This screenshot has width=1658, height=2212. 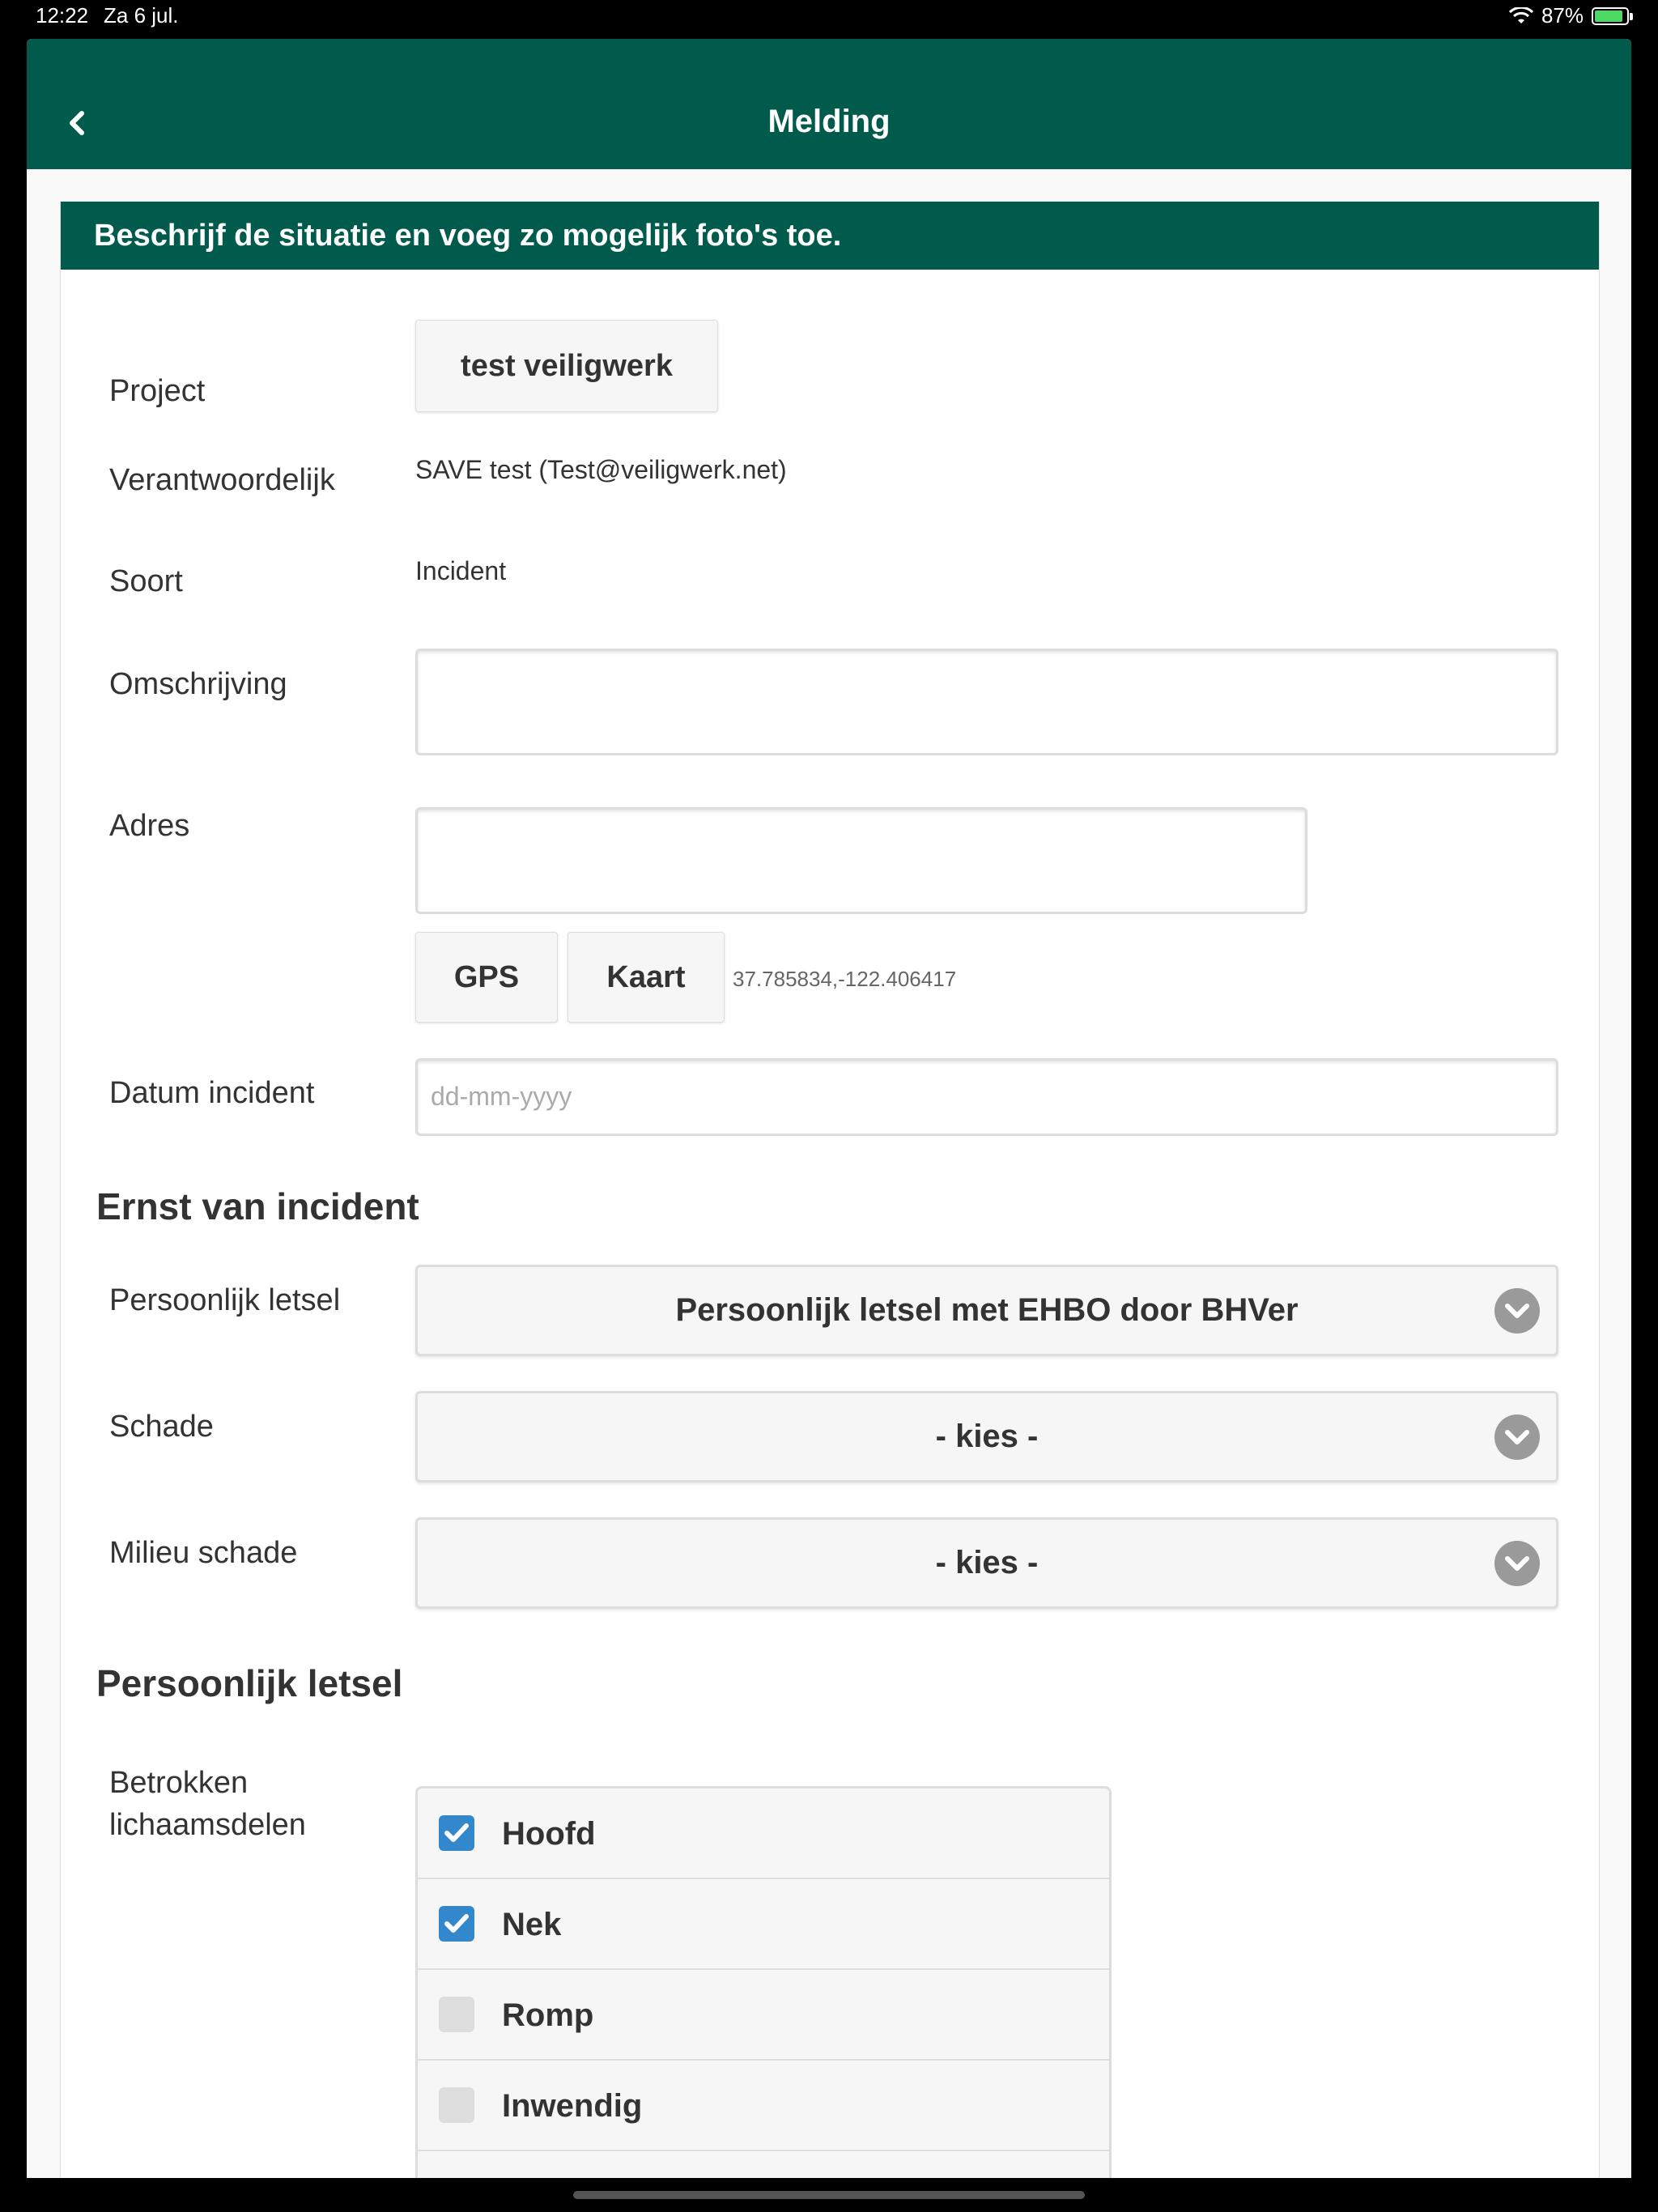 What do you see at coordinates (146, 581) in the screenshot?
I see `type-label: Soort` at bounding box center [146, 581].